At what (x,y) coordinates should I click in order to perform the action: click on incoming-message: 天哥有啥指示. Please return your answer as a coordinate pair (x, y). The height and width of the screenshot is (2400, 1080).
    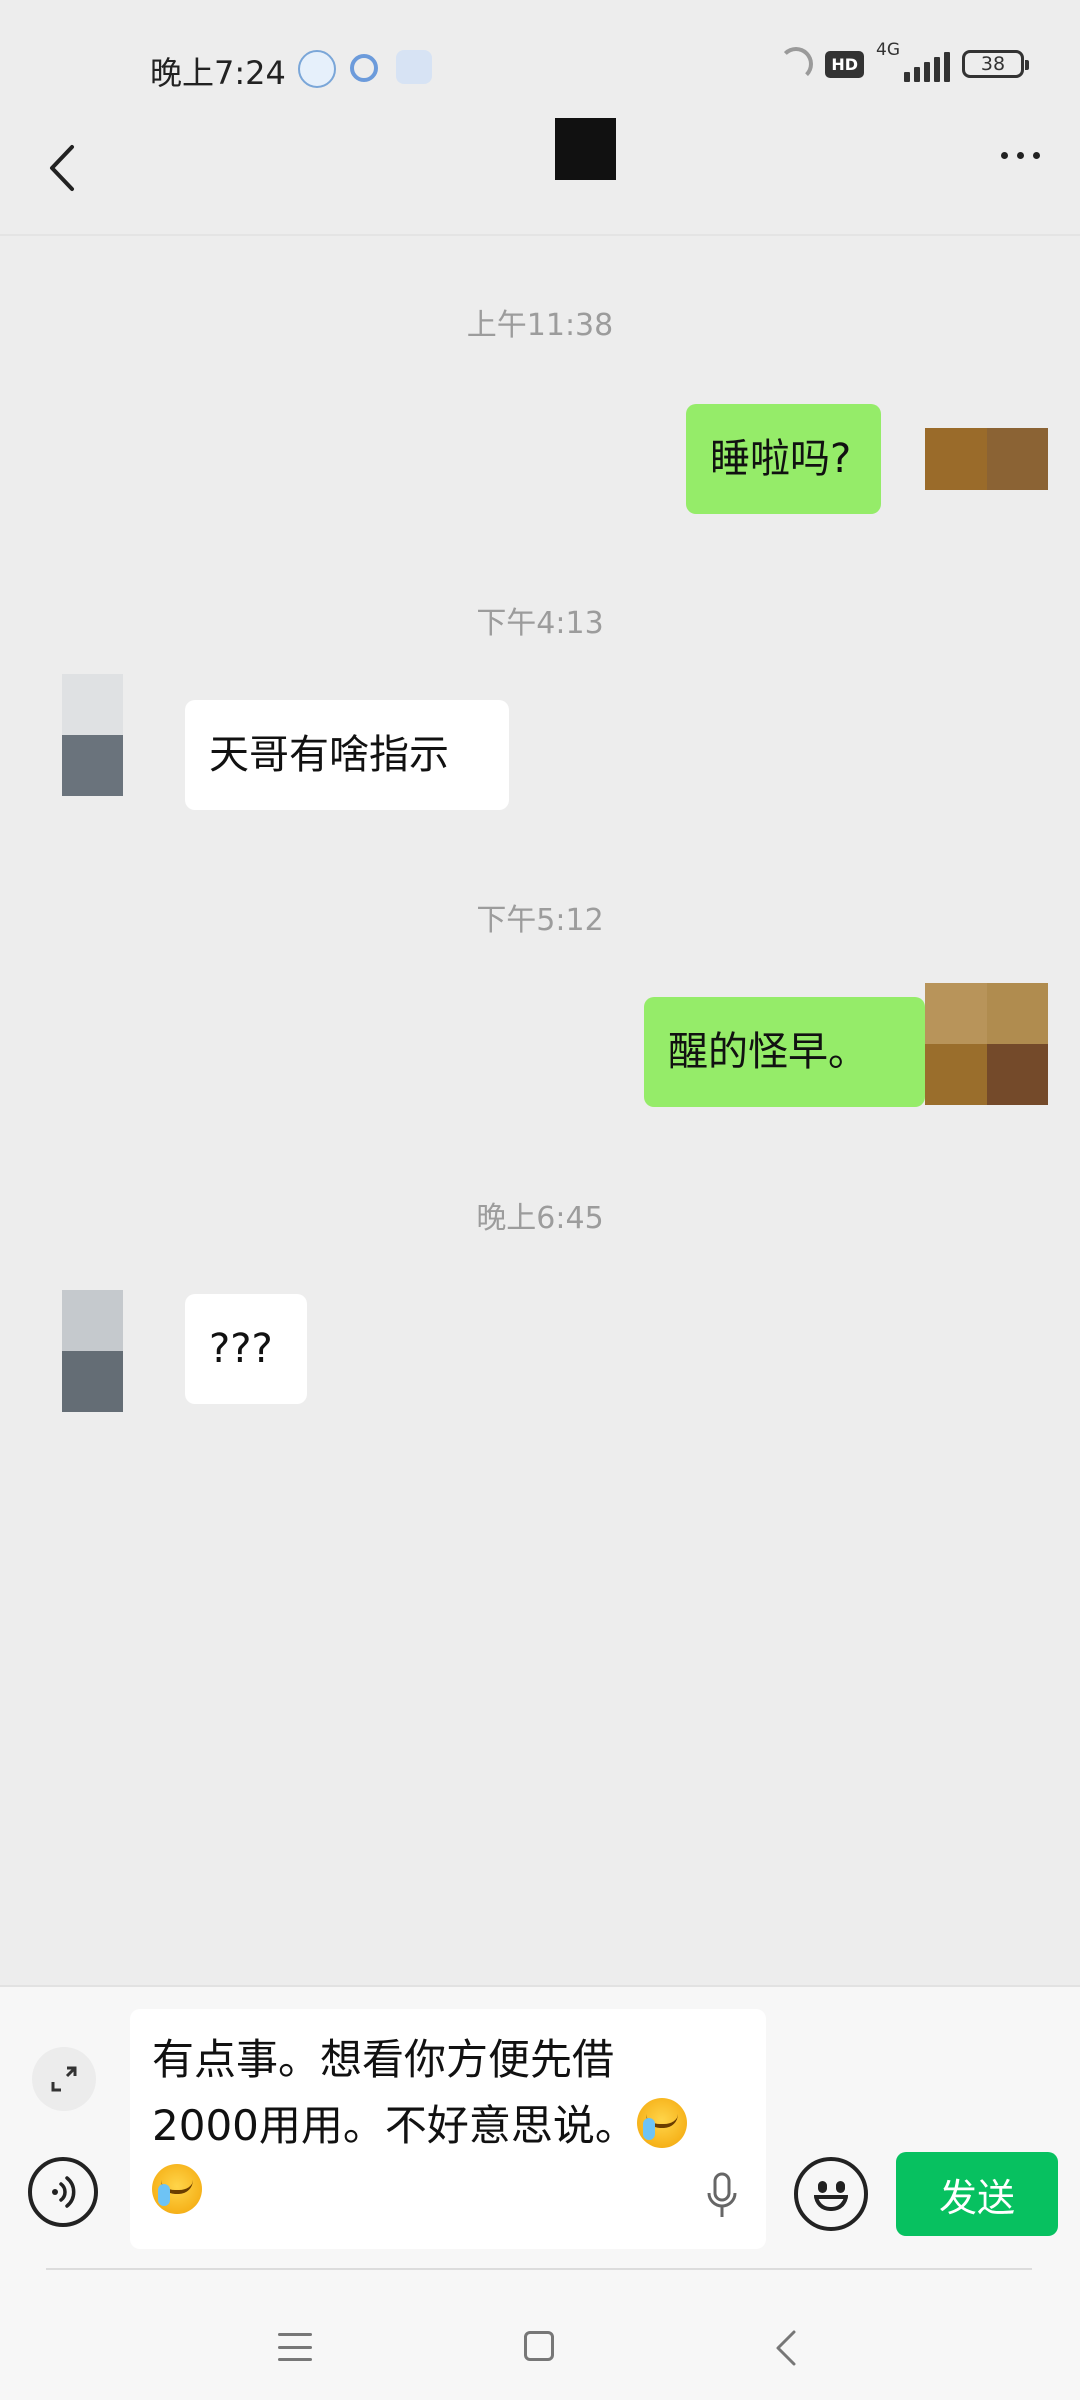
    Looking at the image, I should click on (347, 755).